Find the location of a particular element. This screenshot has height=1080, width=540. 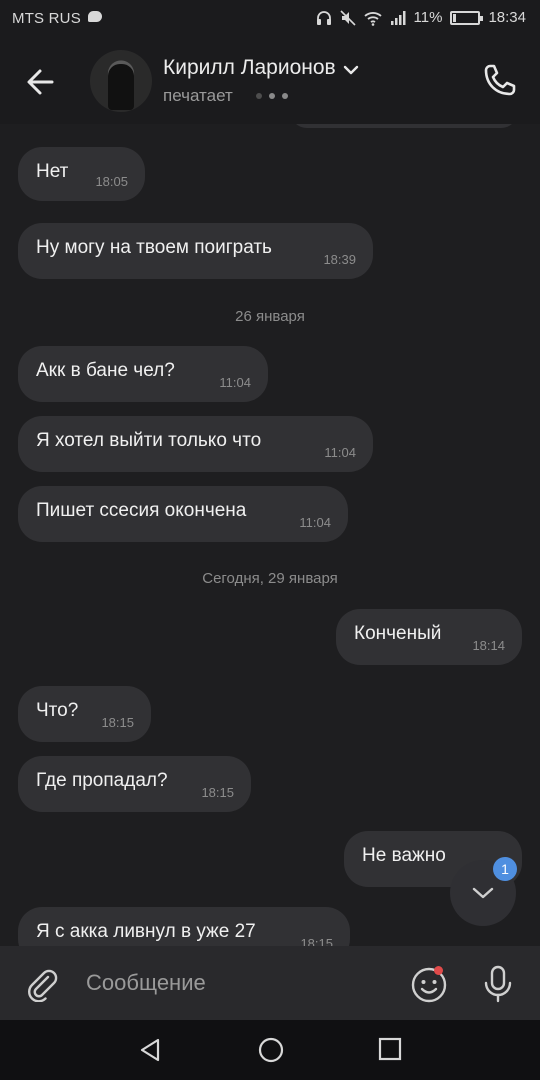

message-text: Пишет ссесия окончена is located at coordinates (141, 510).